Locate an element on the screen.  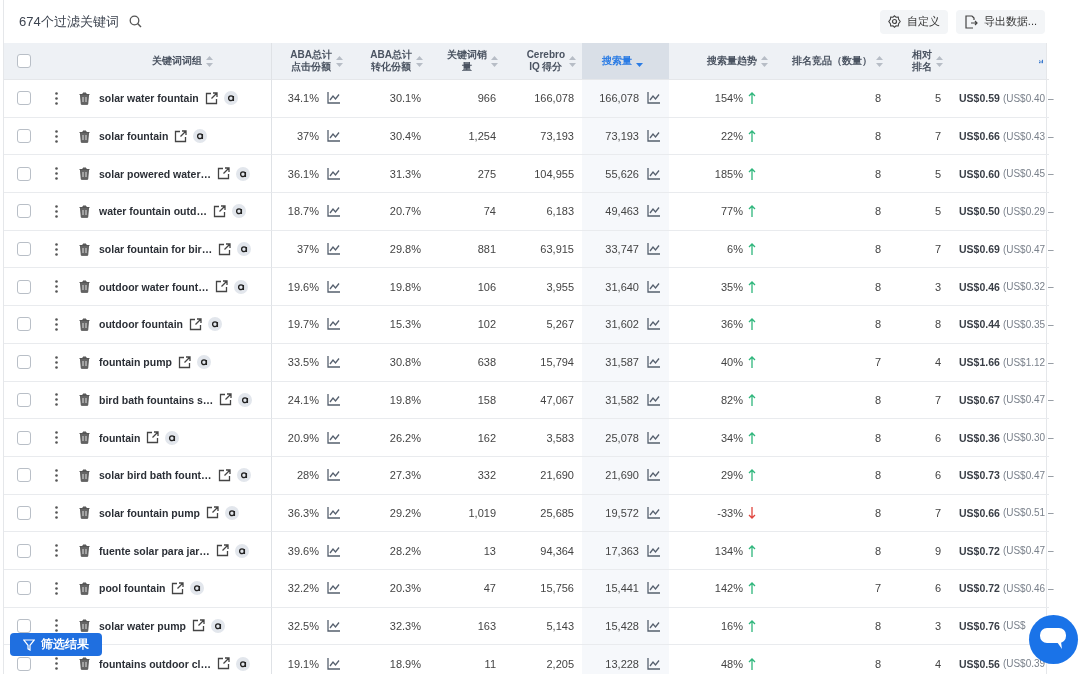
column-header: 排名竞品（数量） is located at coordinates (831, 61).